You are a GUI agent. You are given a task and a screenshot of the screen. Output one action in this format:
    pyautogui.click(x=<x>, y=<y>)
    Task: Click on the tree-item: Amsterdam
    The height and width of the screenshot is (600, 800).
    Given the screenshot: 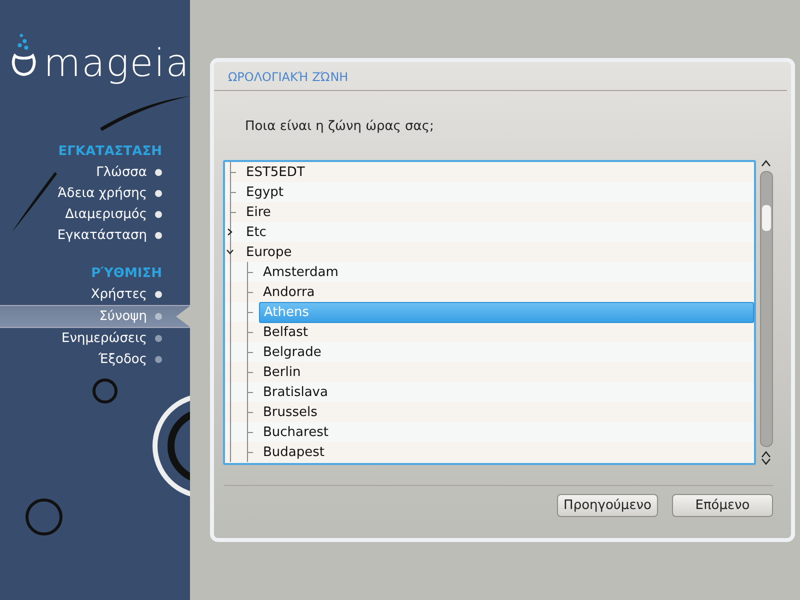 What is the action you would take?
    pyautogui.click(x=300, y=272)
    